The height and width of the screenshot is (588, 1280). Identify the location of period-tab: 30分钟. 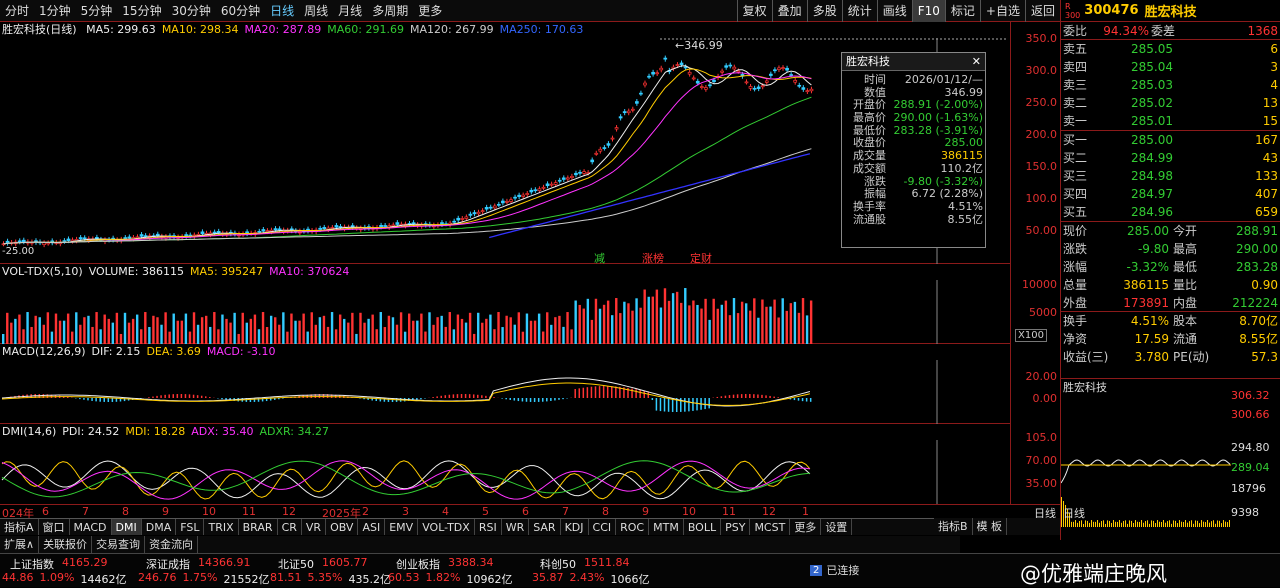
(191, 10).